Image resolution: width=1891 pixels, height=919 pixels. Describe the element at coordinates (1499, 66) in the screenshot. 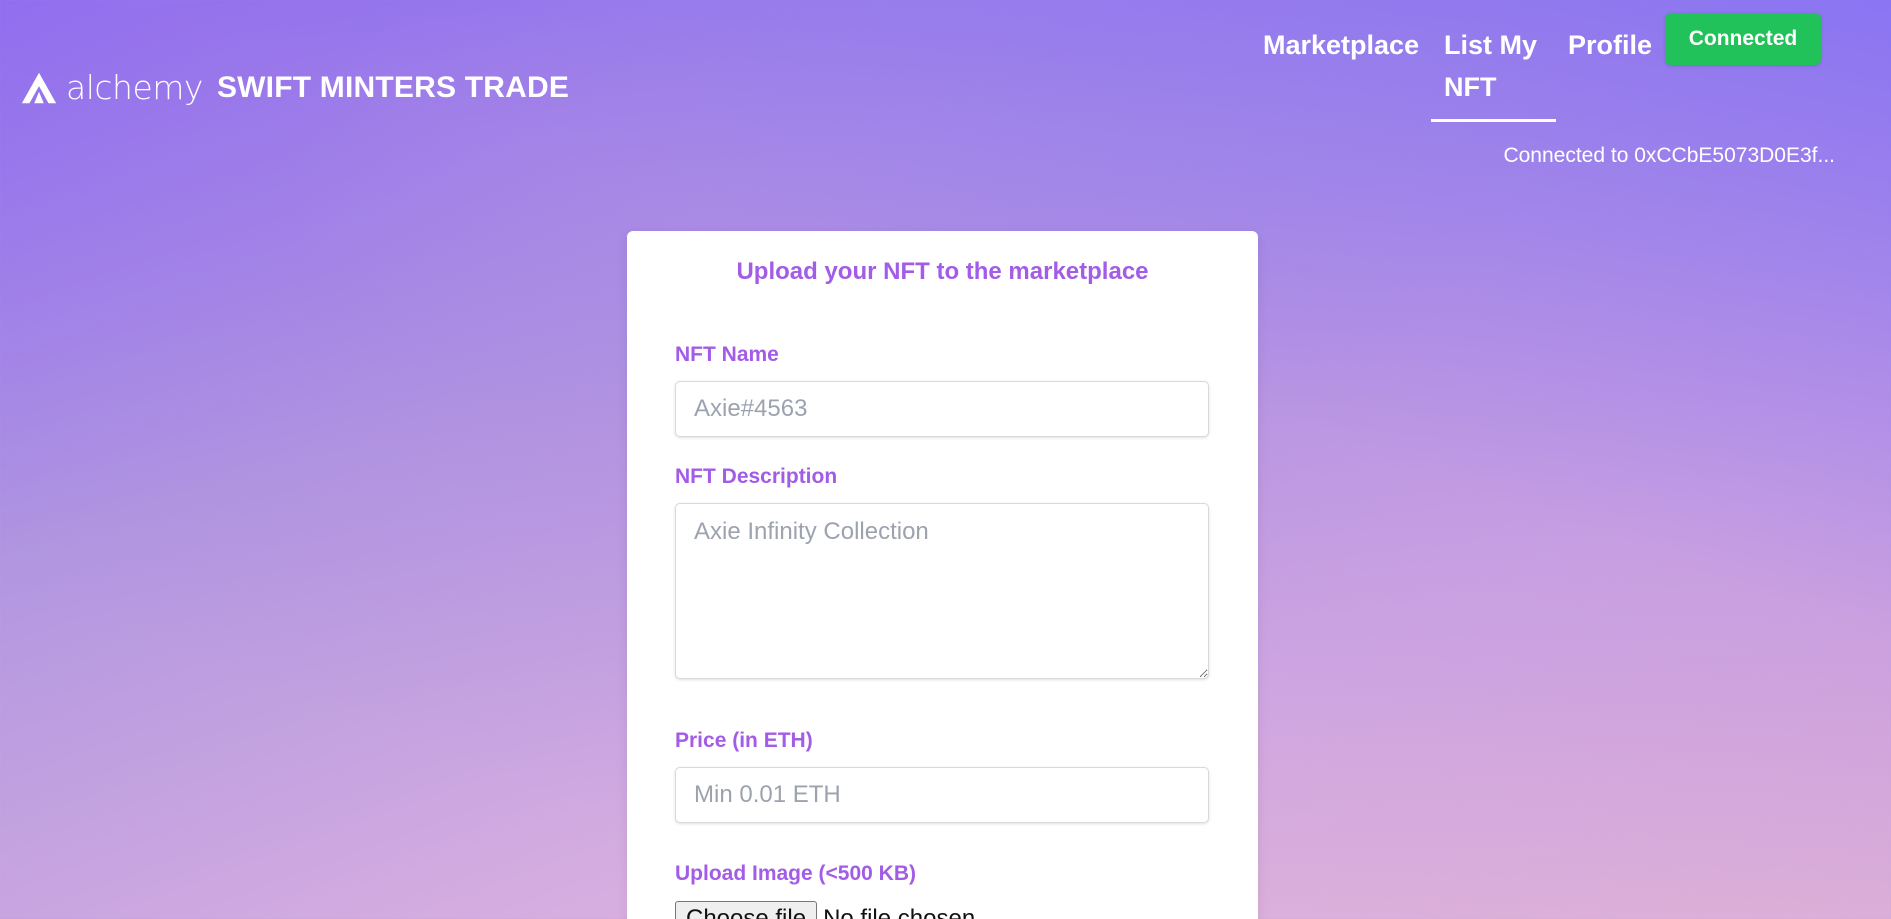

I see `nav-list-my-nft: List My NFT` at that location.